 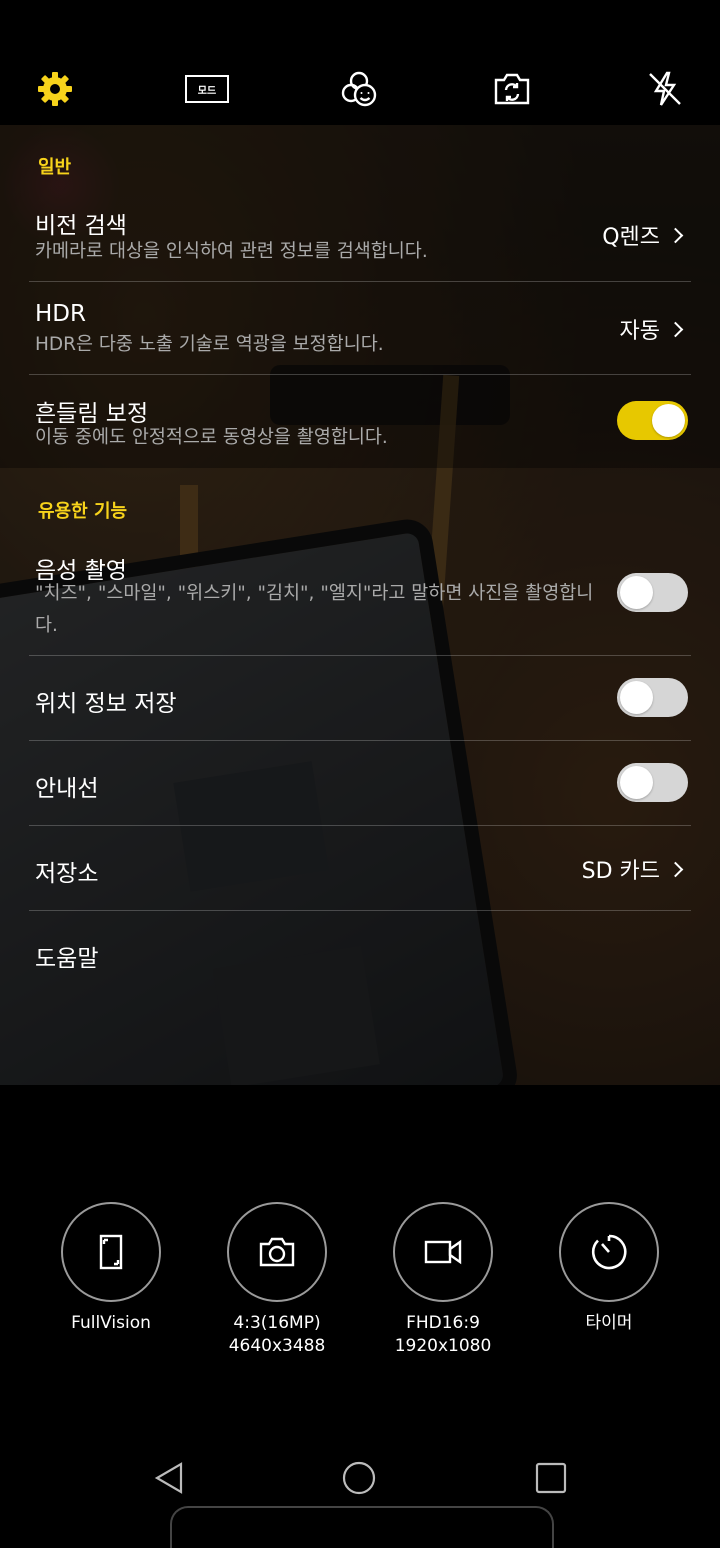 I want to click on photo-size-icon, so click(x=277, y=1252).